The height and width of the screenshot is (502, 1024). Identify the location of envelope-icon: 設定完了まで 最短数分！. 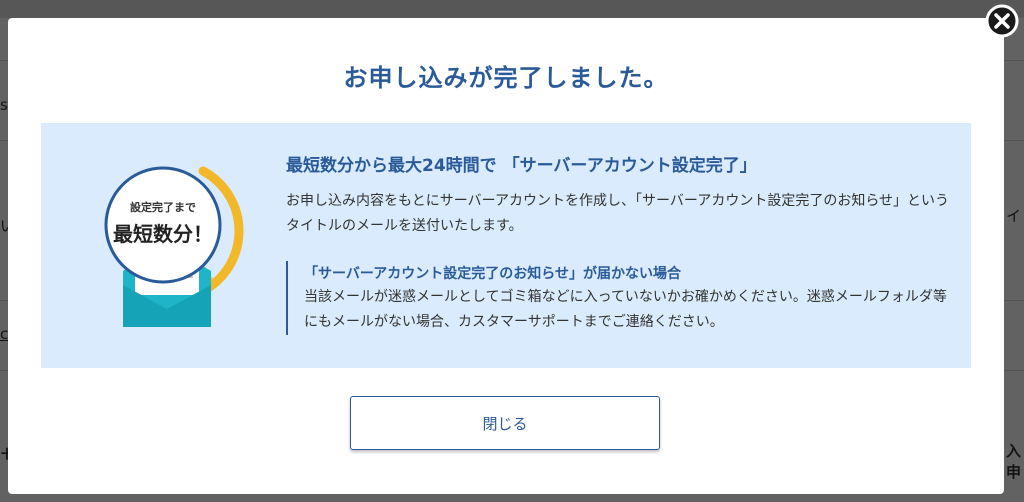
(174, 246).